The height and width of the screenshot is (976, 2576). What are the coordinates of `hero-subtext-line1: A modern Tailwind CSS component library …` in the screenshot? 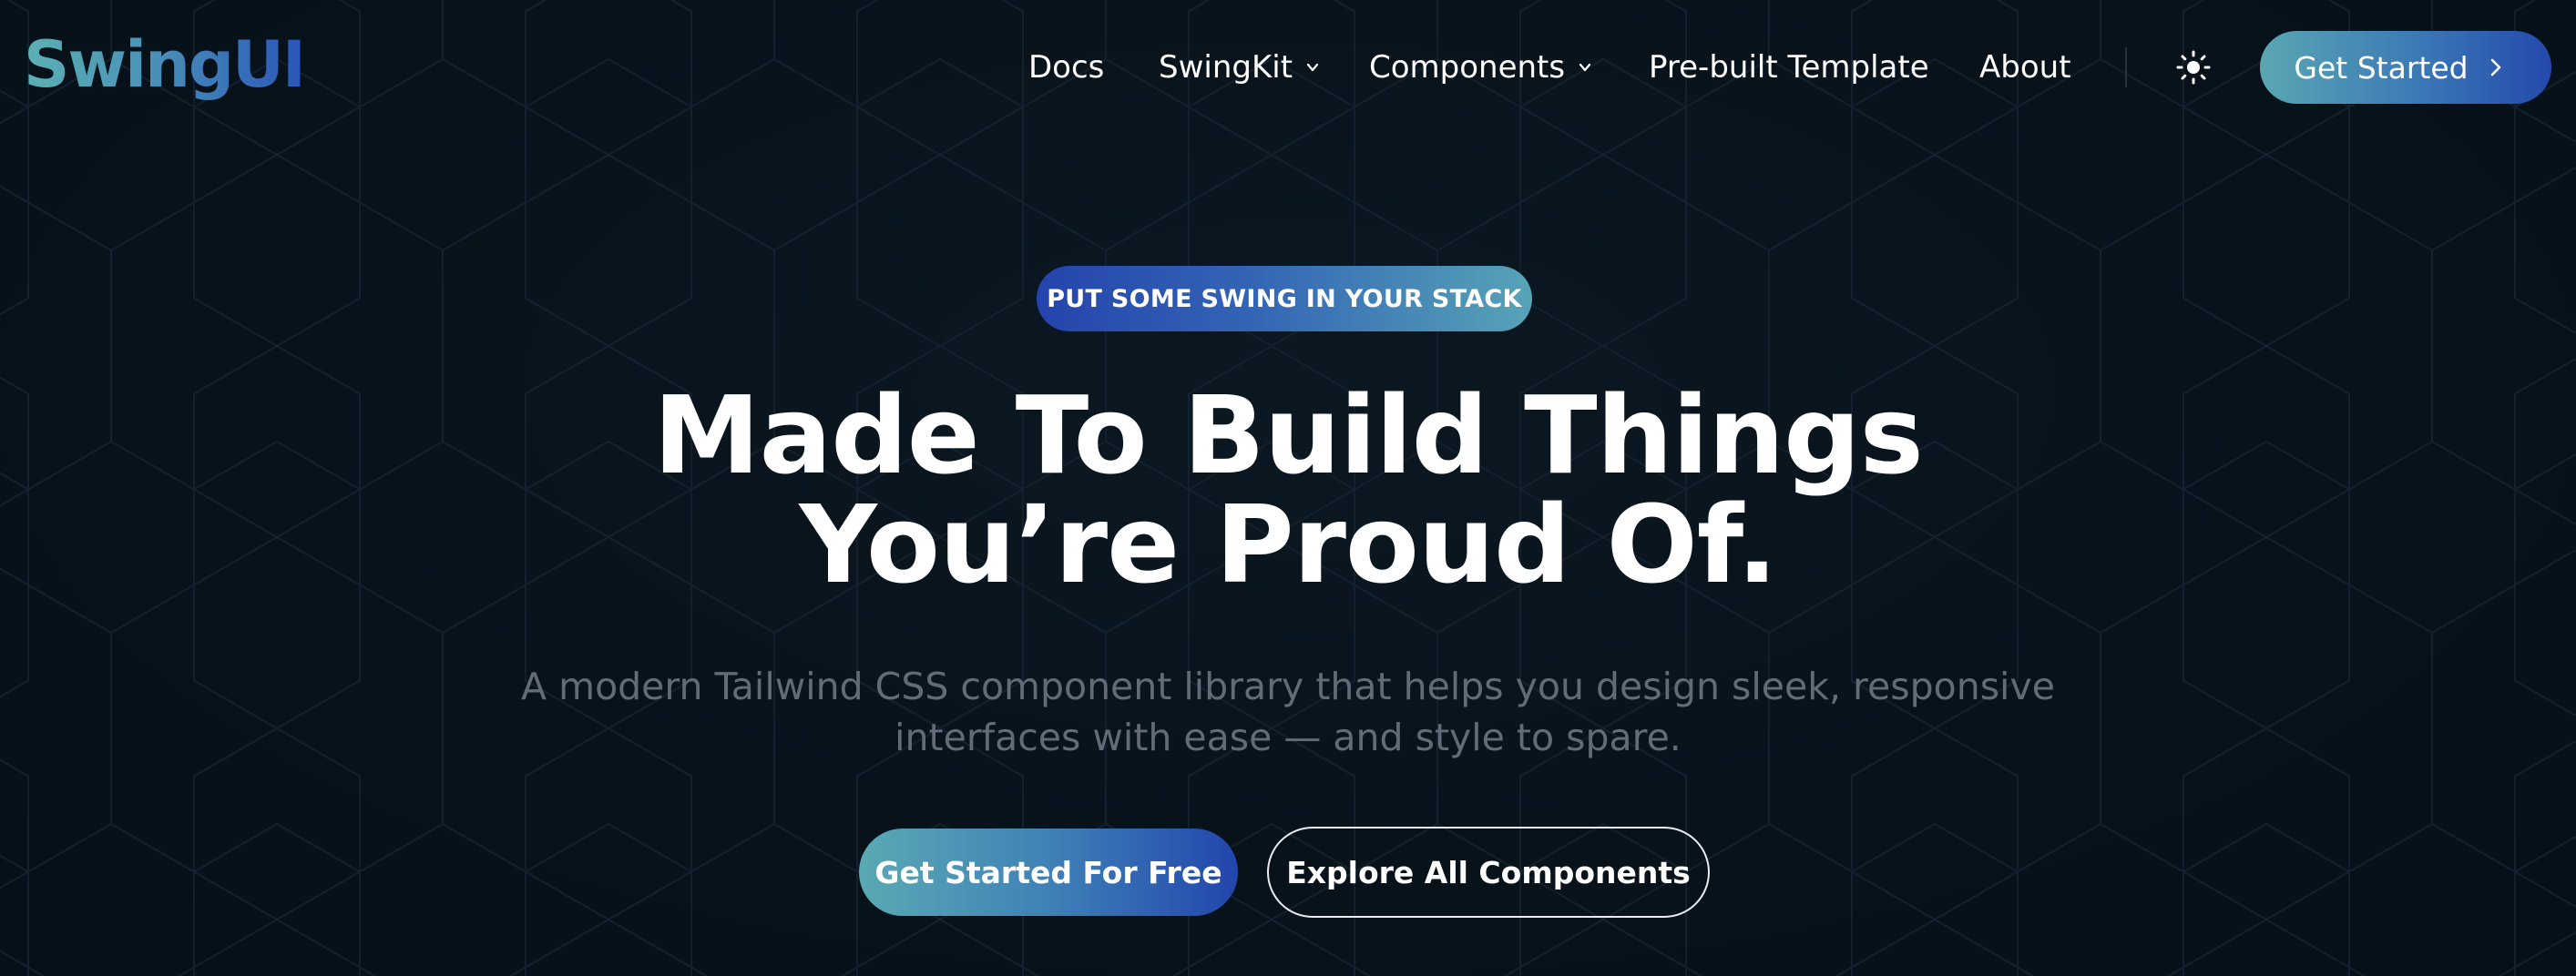 It's located at (1288, 686).